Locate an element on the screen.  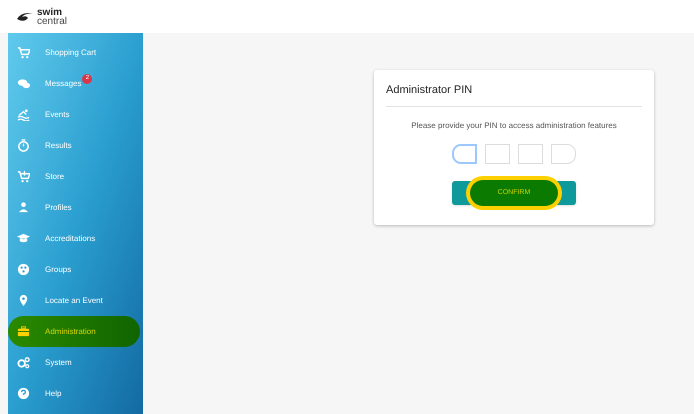
sidebar-item: Help is located at coordinates (75, 393).